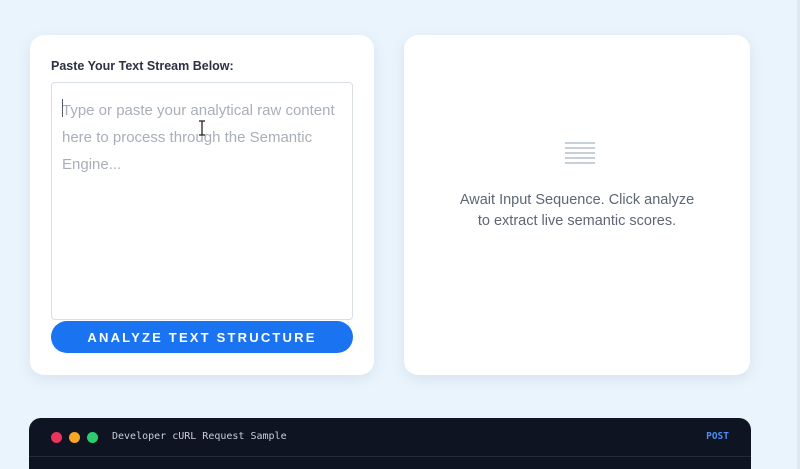 The width and height of the screenshot is (800, 469). Describe the element at coordinates (92, 437) in the screenshot. I see `window-maximize-dot` at that location.